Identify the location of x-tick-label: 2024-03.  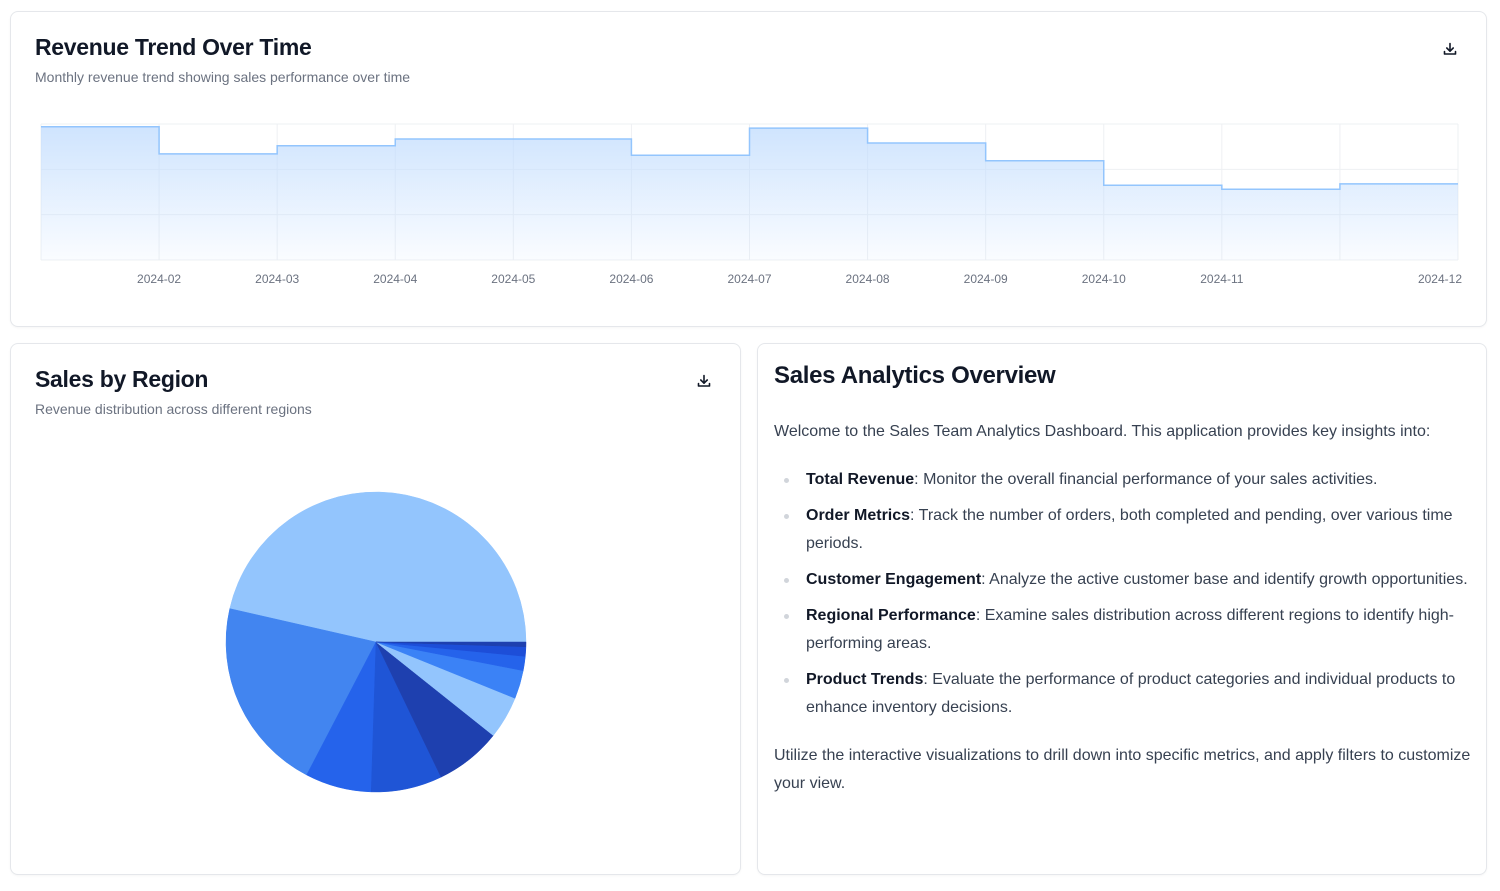
(277, 279).